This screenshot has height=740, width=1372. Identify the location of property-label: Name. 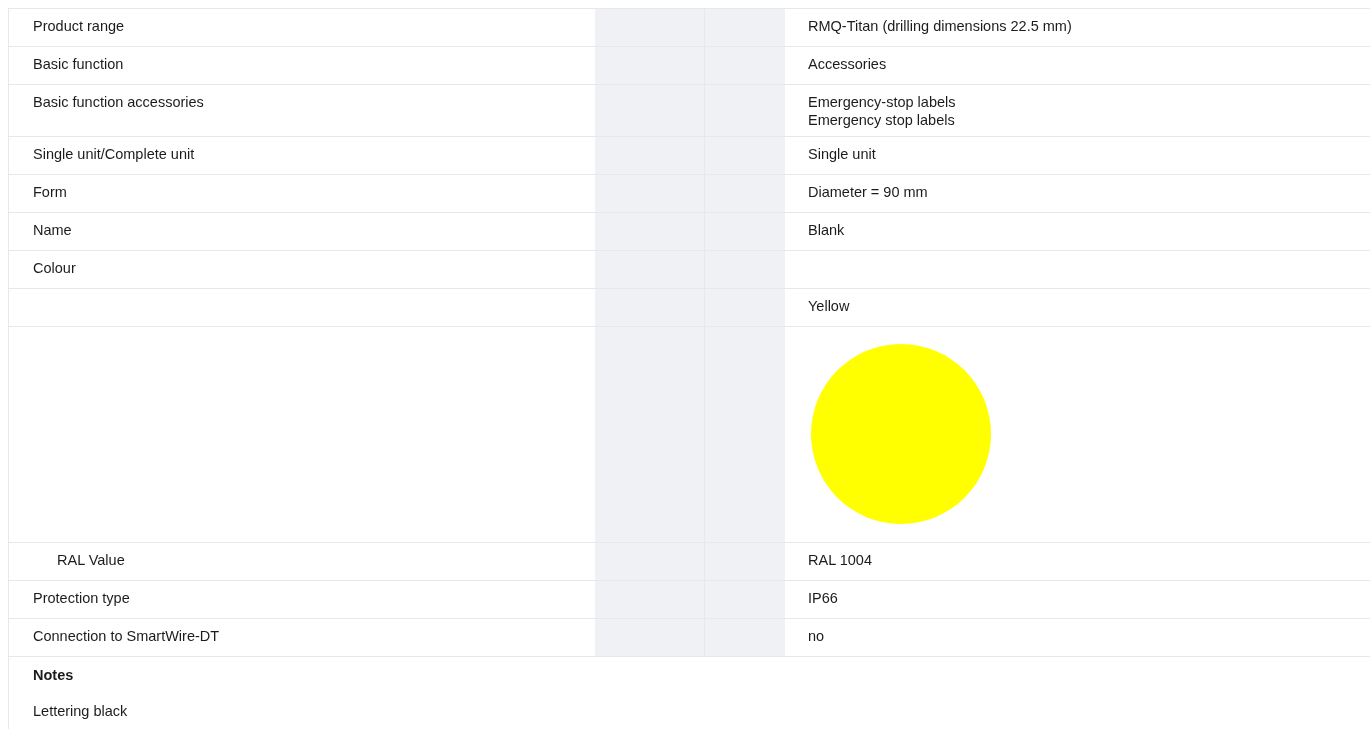
(52, 230).